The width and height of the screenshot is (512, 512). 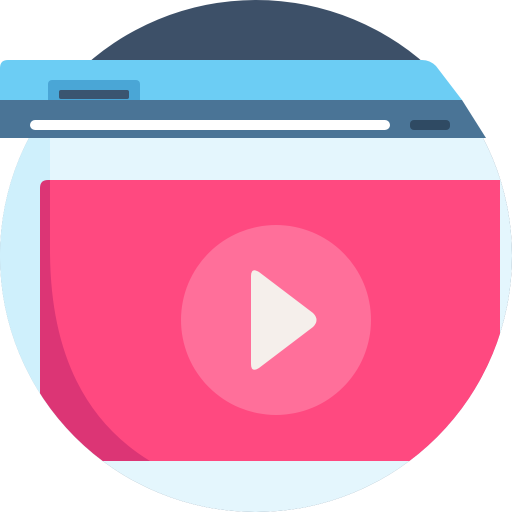 I want to click on browser-address-bar, so click(x=243, y=119).